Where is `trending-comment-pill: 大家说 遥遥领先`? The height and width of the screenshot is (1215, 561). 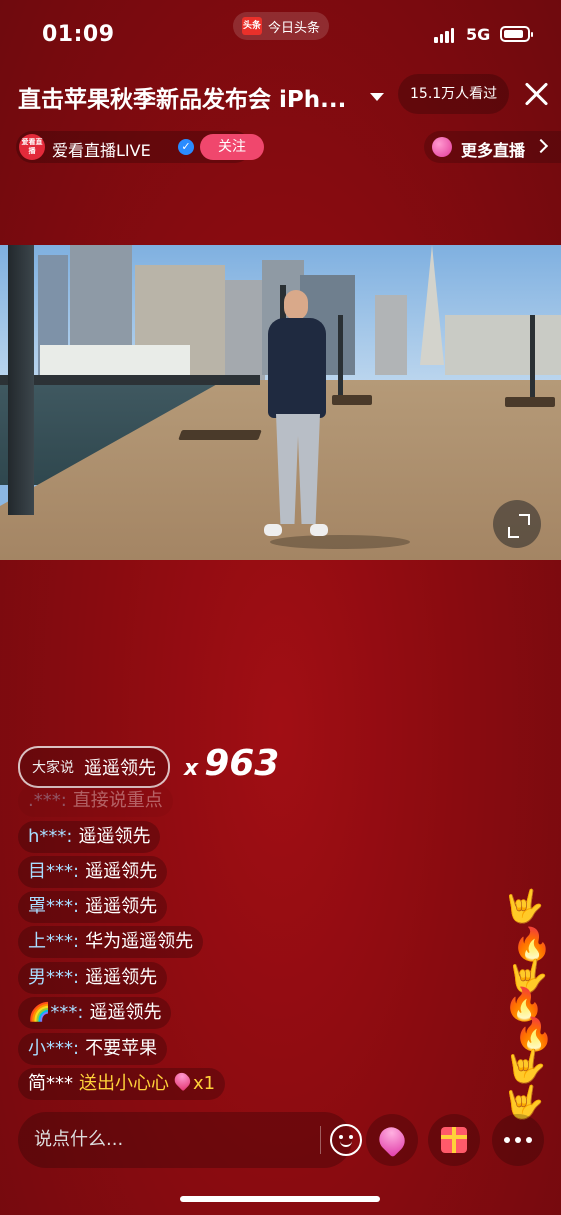
trending-comment-pill: 大家说 遥遥领先 is located at coordinates (94, 767).